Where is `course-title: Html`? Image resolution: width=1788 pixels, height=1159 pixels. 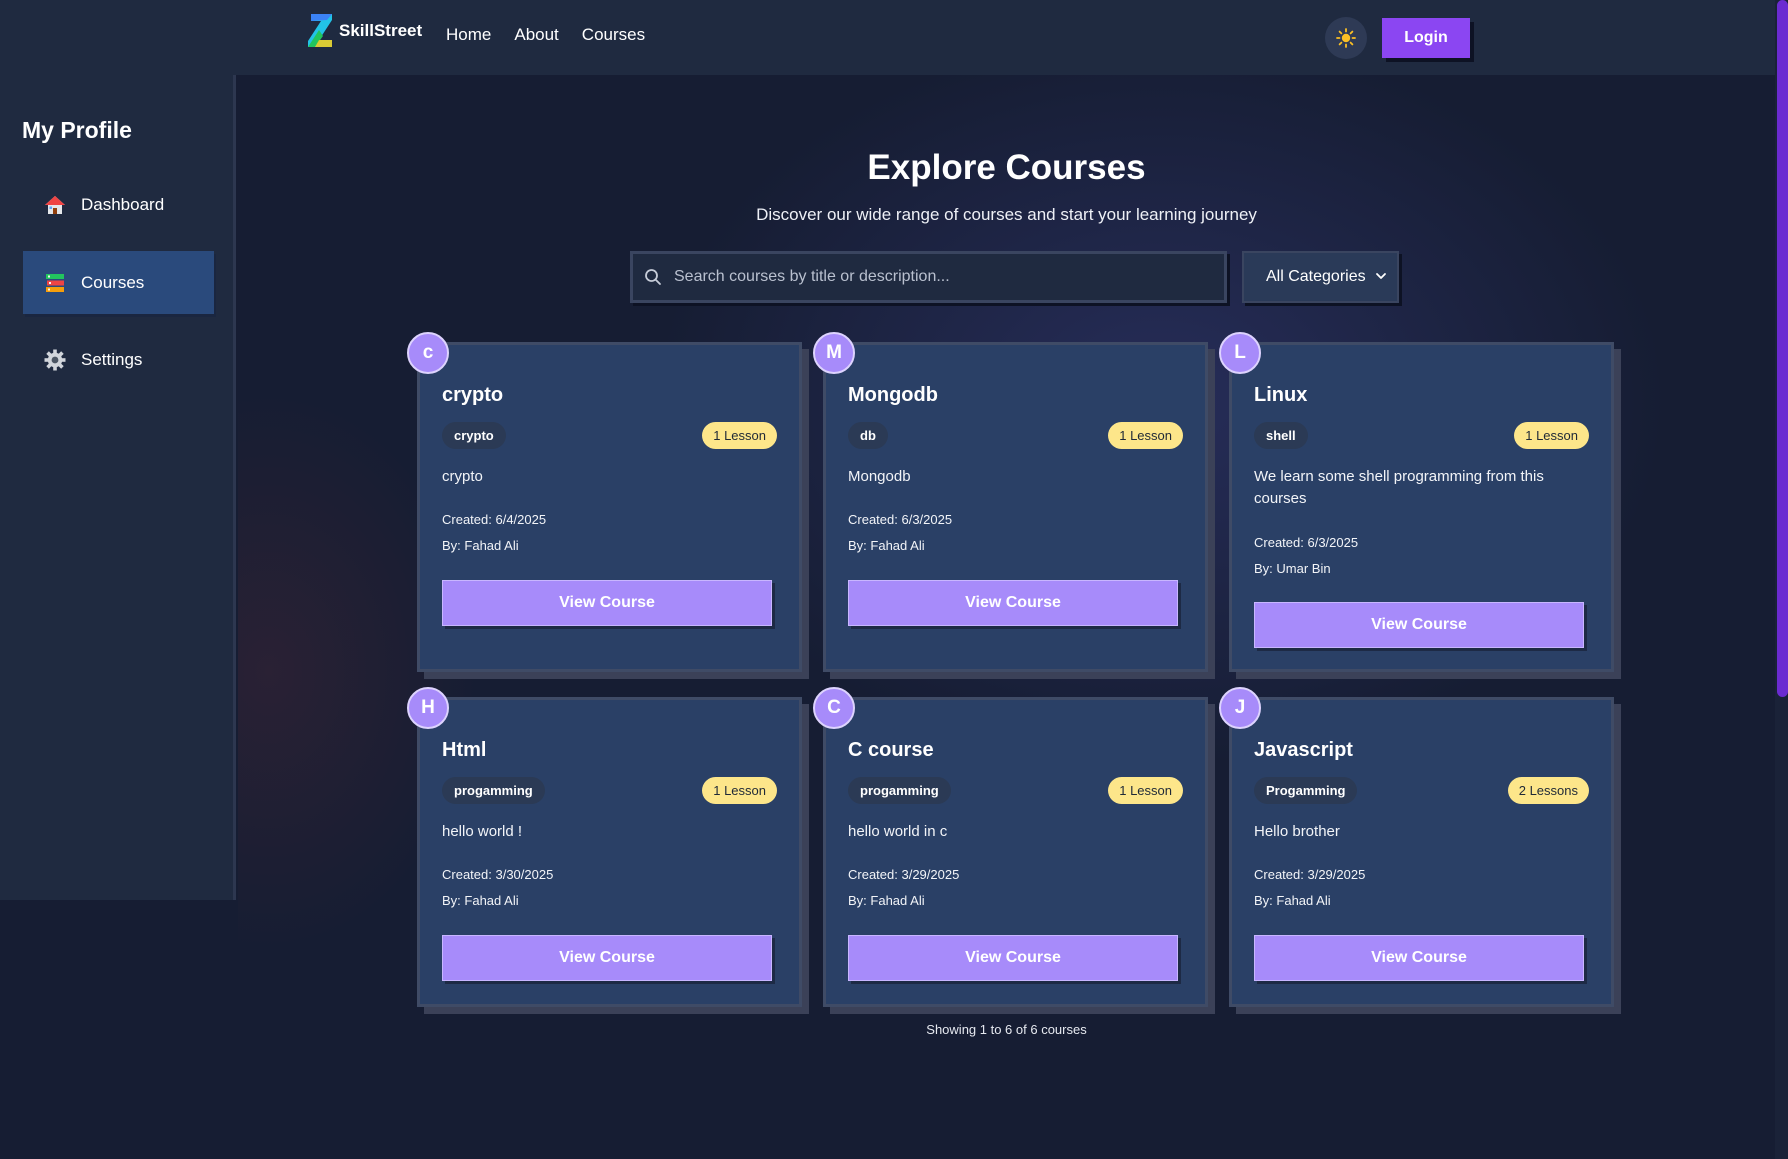
course-title: Html is located at coordinates (464, 750).